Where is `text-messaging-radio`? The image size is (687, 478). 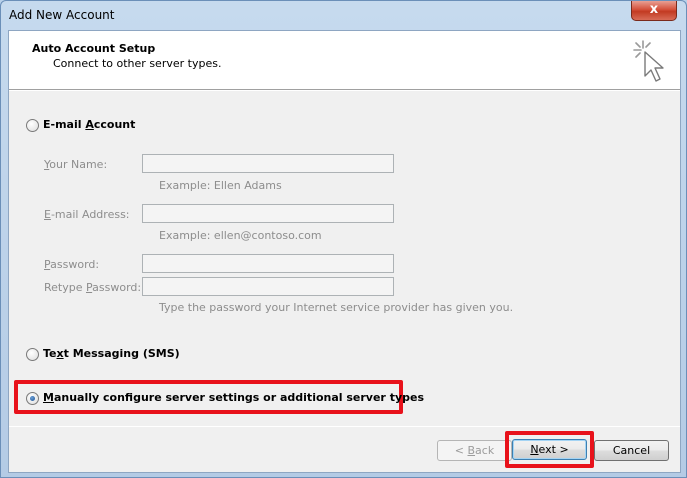
text-messaging-radio is located at coordinates (32, 354).